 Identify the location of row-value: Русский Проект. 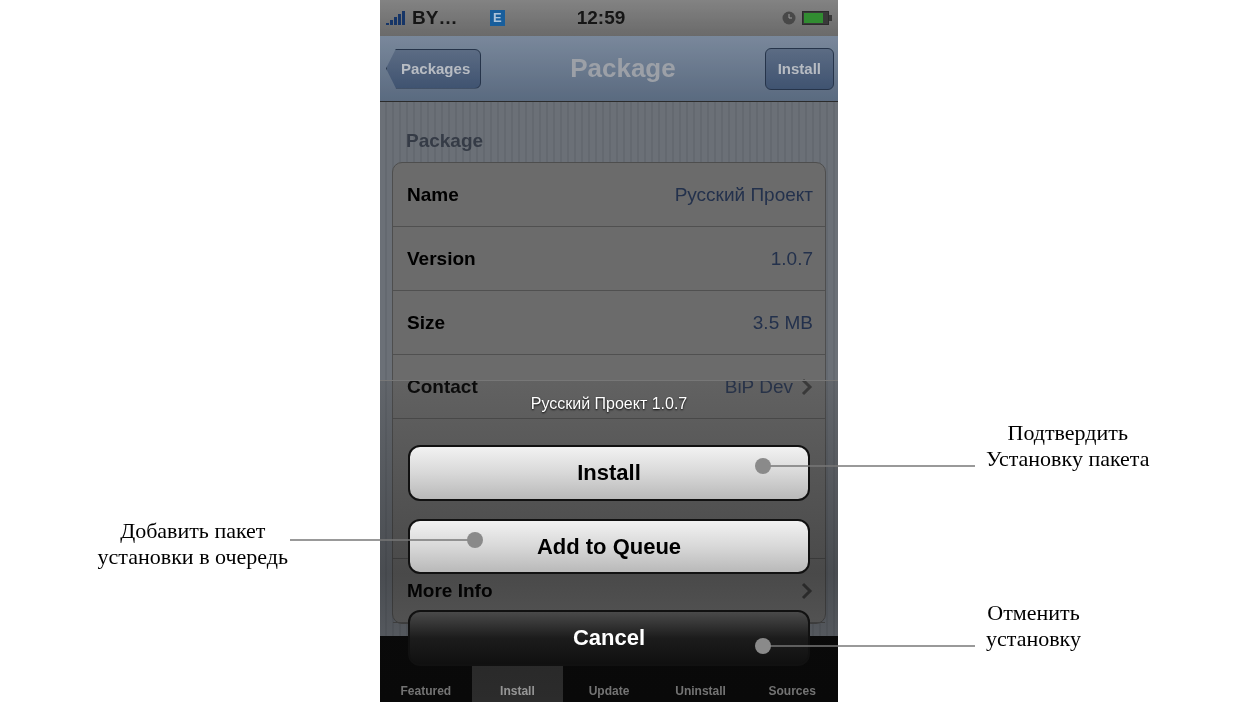
(743, 194).